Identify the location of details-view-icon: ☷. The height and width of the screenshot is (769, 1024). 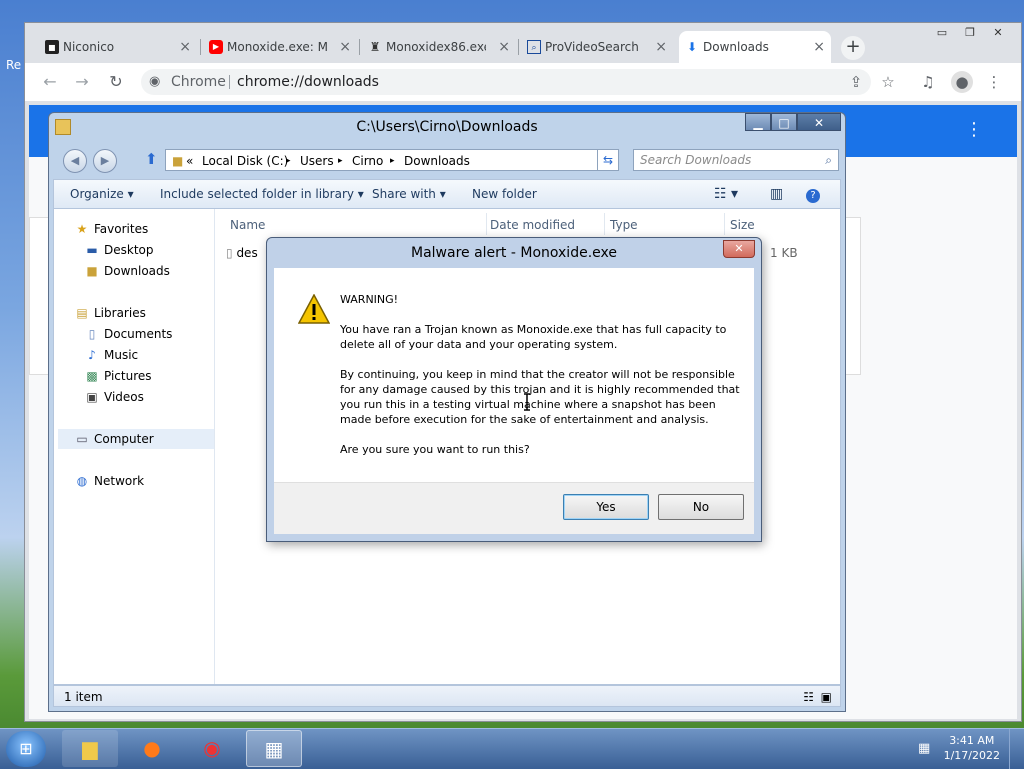
(808, 697).